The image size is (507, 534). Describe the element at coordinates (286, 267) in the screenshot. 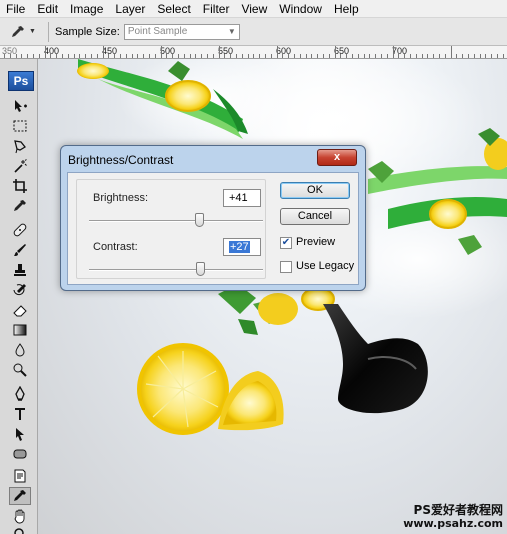

I see `use-legacy-checkbox` at that location.